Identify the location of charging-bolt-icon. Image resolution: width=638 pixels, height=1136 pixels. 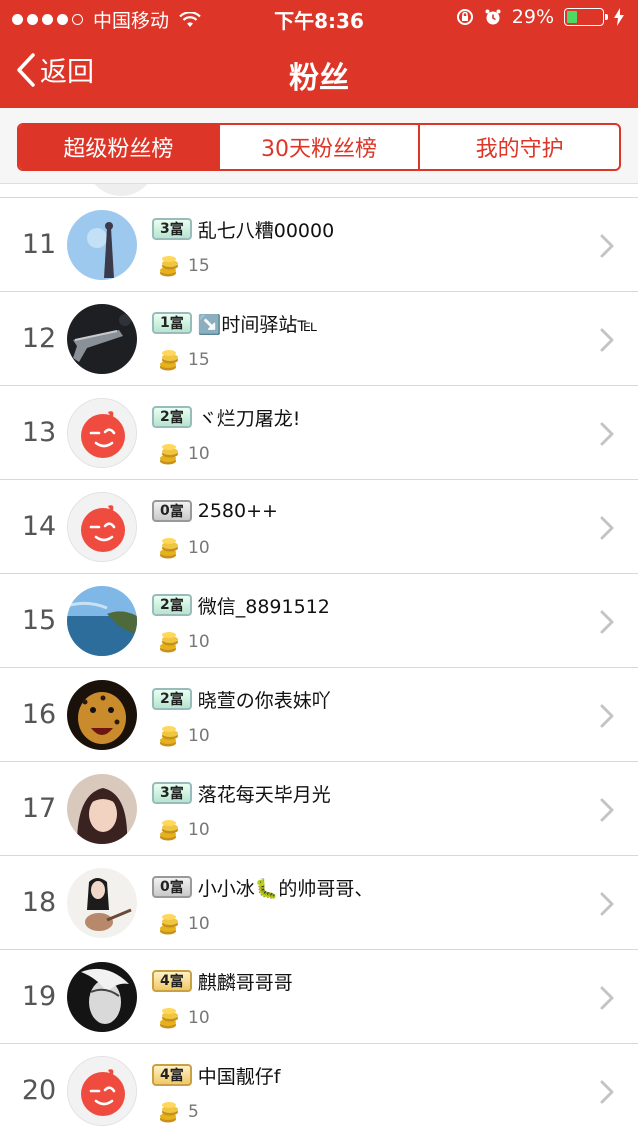
(619, 17).